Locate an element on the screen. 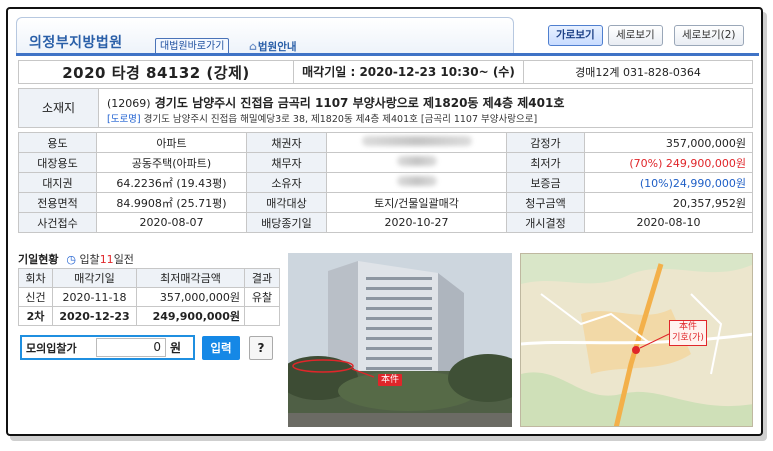 The height and width of the screenshot is (451, 773). mock-bid-box: 모의입찰가 0 원 is located at coordinates (107, 347).